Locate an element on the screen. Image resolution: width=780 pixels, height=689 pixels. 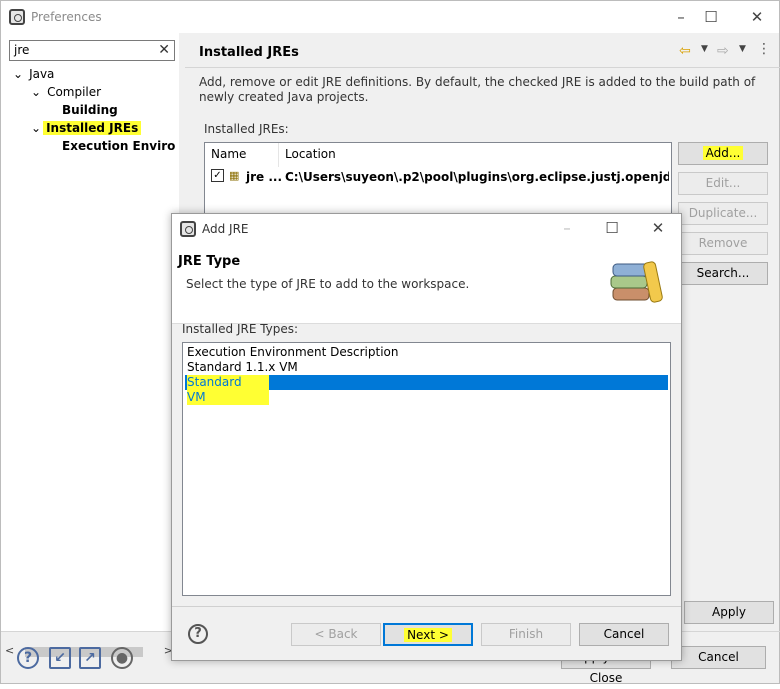
books-icon is located at coordinates (638, 283).